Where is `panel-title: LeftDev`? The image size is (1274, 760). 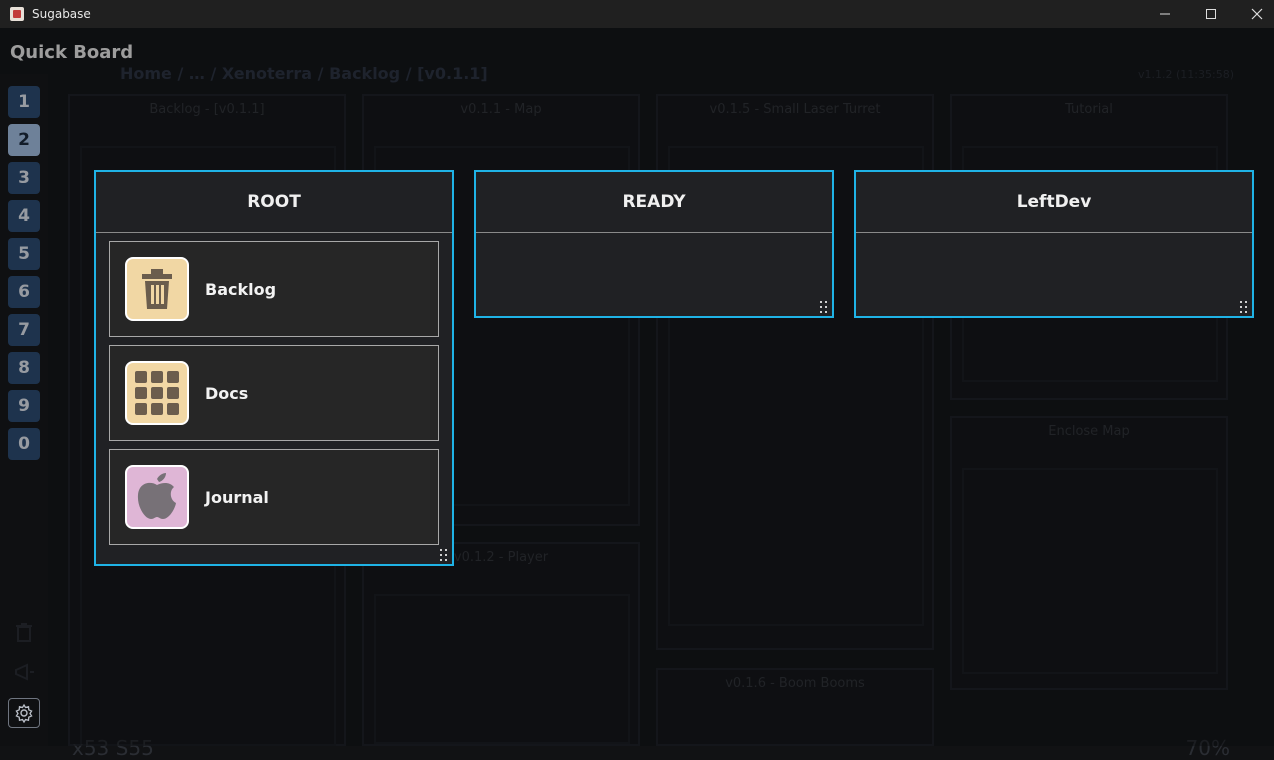 panel-title: LeftDev is located at coordinates (1054, 202).